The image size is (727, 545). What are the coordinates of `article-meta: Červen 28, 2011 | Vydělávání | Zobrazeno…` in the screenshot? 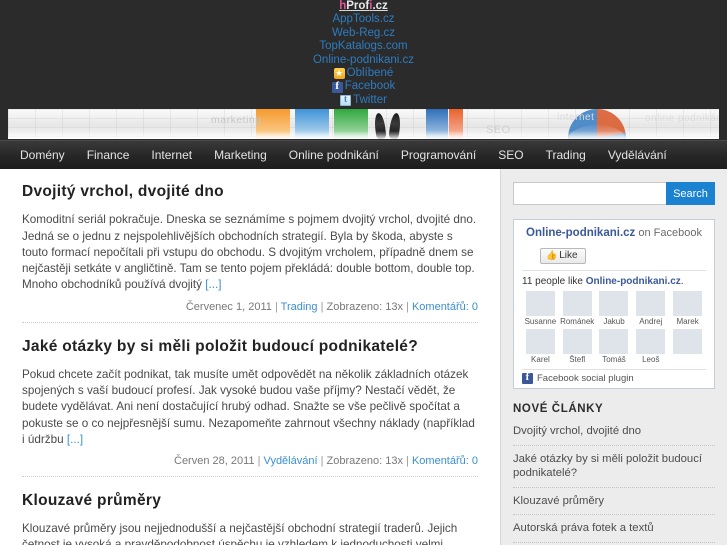 It's located at (250, 466).